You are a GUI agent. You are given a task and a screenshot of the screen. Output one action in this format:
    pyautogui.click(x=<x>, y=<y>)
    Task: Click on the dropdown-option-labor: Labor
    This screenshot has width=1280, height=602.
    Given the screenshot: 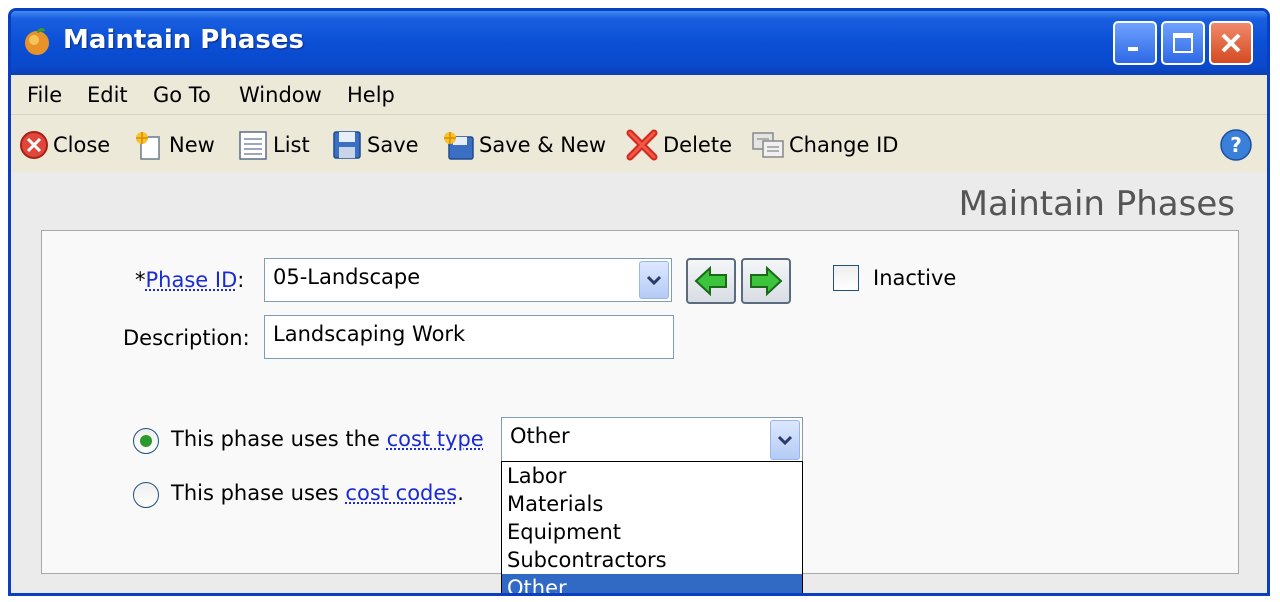 What is the action you would take?
    pyautogui.click(x=652, y=476)
    